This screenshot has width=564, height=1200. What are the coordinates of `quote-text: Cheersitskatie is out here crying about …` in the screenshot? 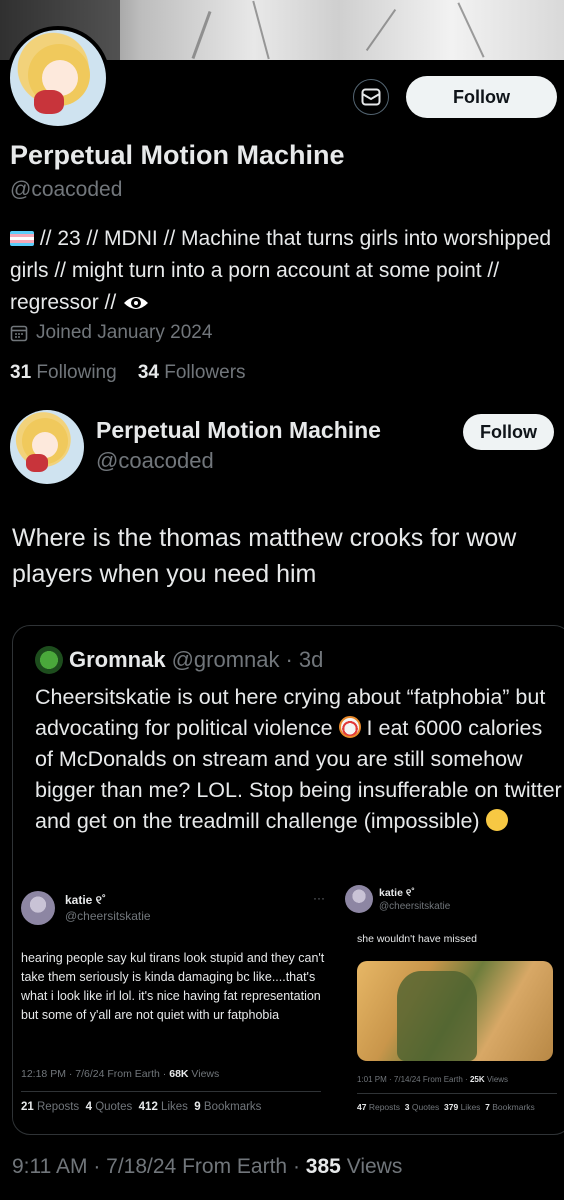 It's located at (298, 759).